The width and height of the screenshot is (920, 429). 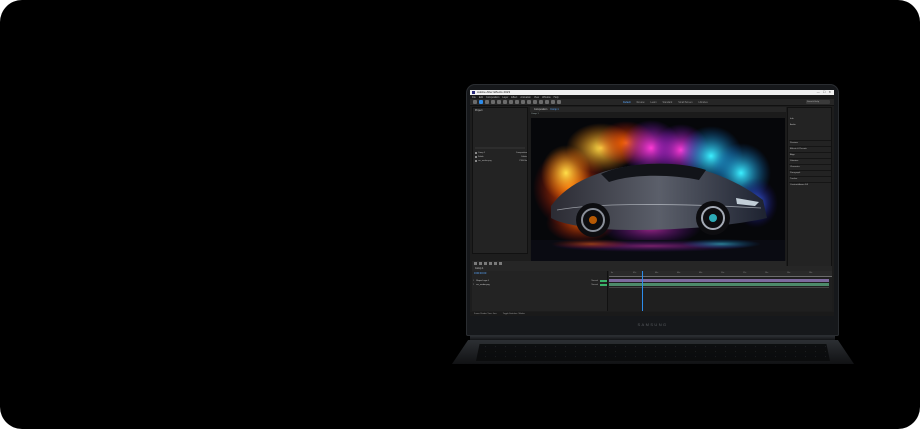 I want to click on search-help-input: Search Help, so click(x=818, y=102).